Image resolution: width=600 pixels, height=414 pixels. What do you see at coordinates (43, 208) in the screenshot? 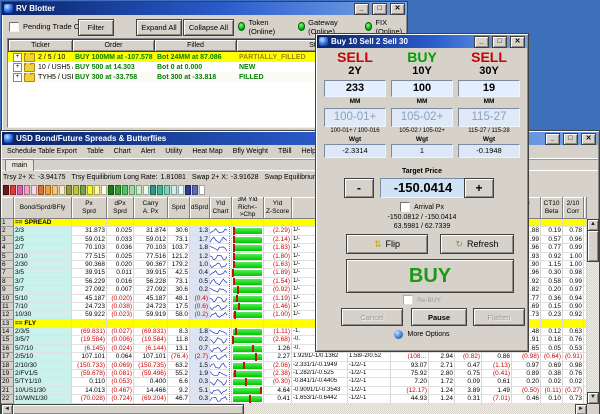
I see `spread-column-header: Bond/Sprd/BFly` at bounding box center [43, 208].